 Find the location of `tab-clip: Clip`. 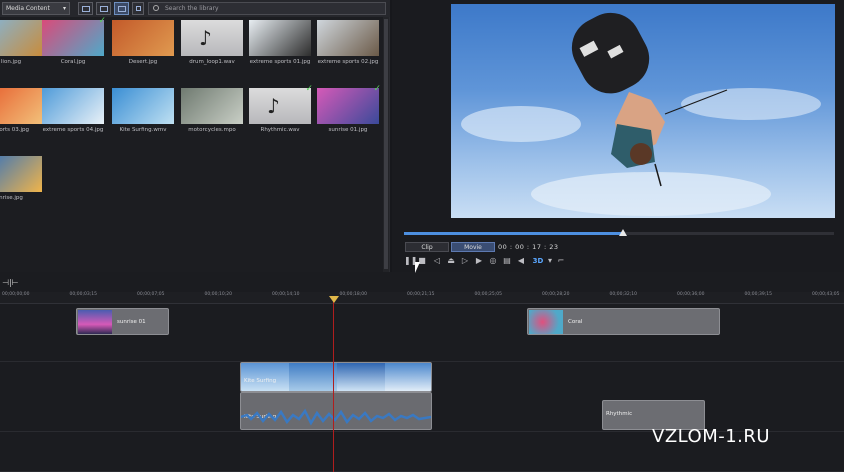

tab-clip: Clip is located at coordinates (427, 247).